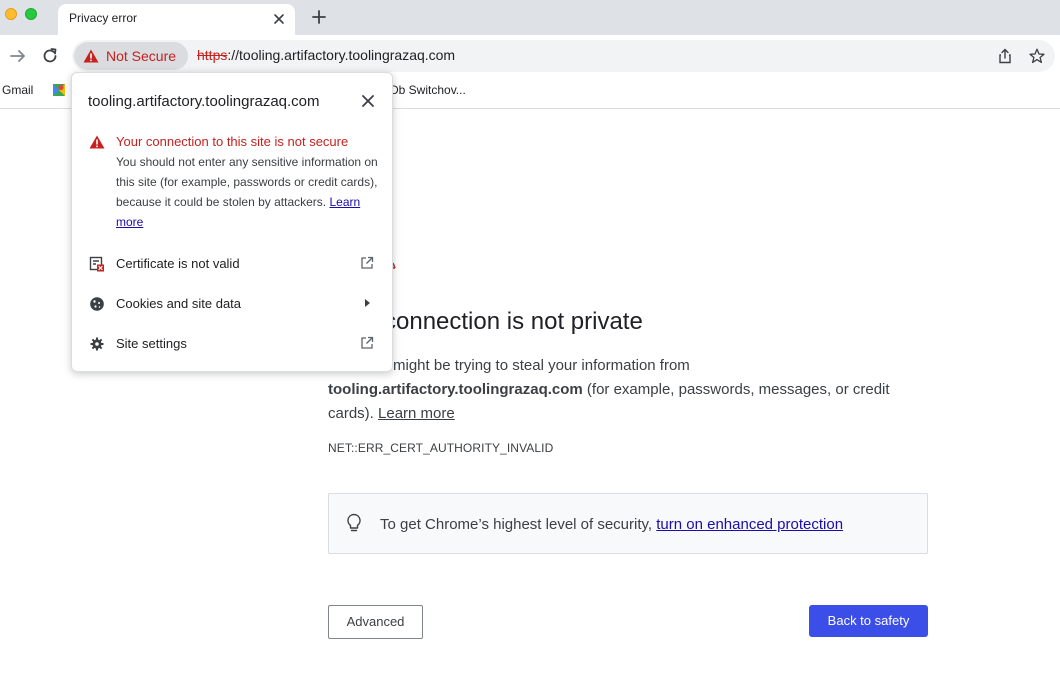 Image resolution: width=1060 pixels, height=673 pixels. I want to click on certificate-label: Certificate is not valid, so click(178, 263).